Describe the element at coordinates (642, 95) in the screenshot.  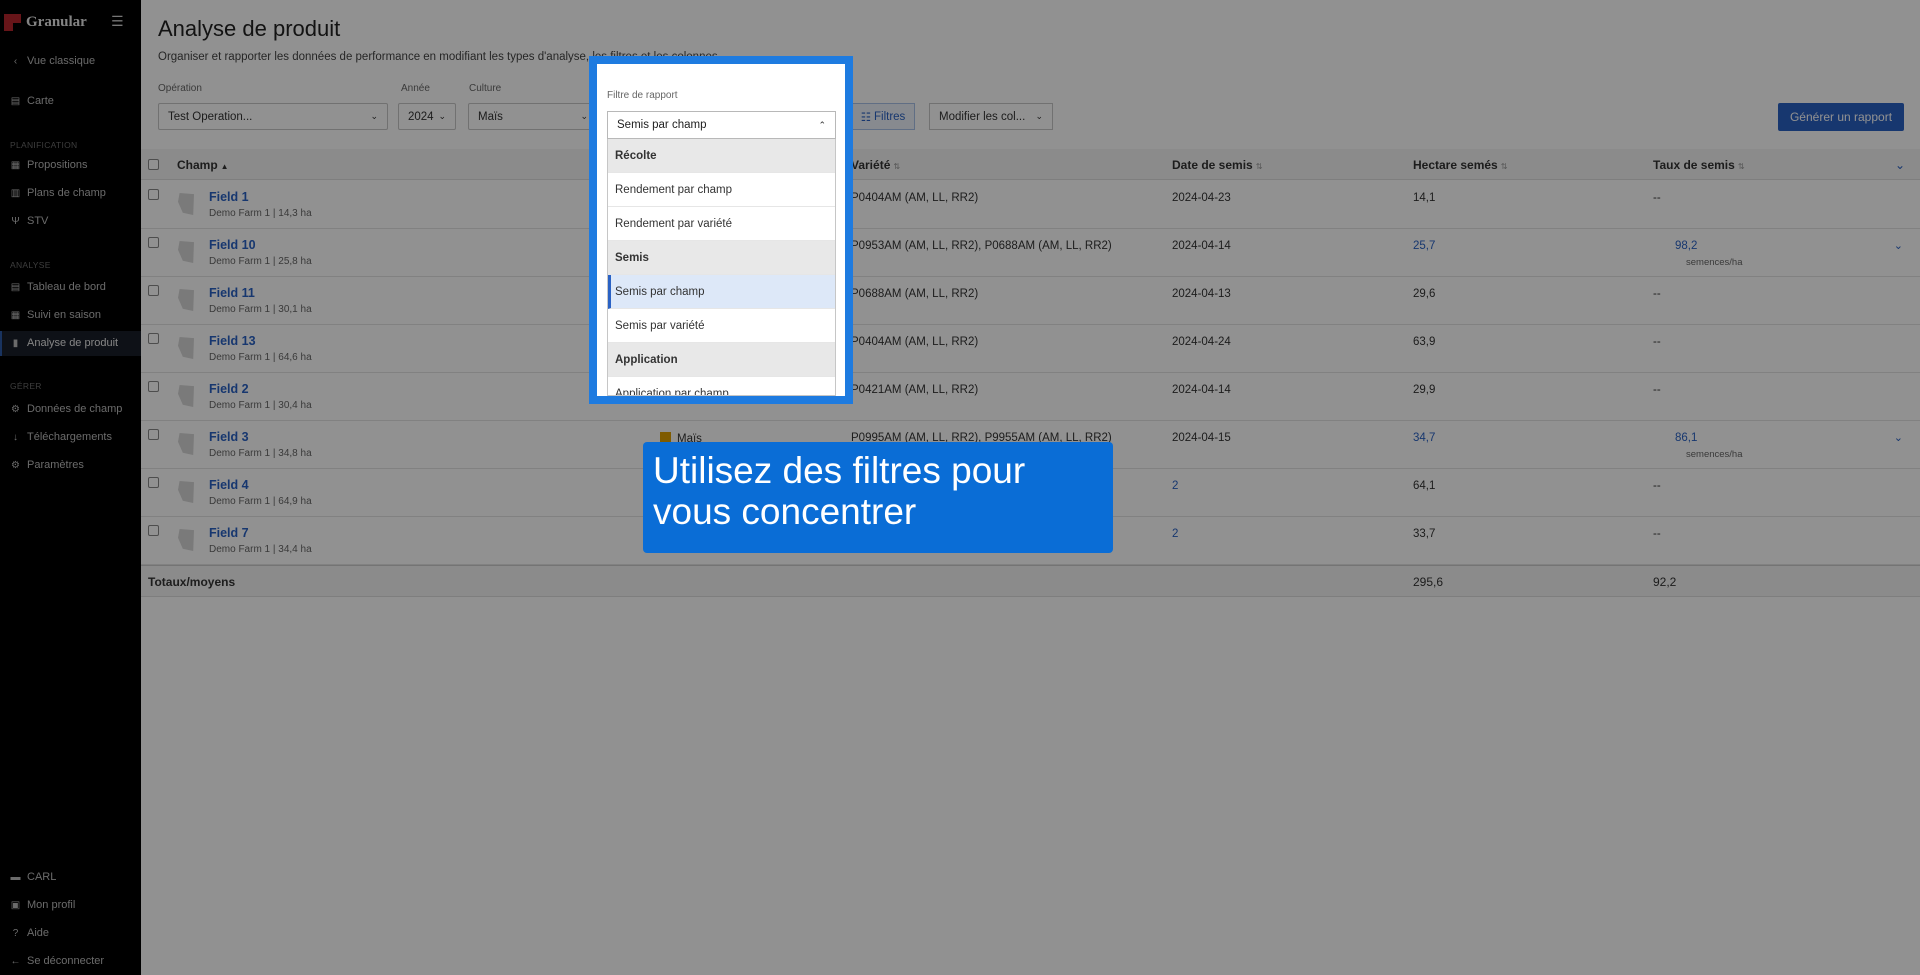
I see `report-filter-label: Filtre de rapport` at that location.